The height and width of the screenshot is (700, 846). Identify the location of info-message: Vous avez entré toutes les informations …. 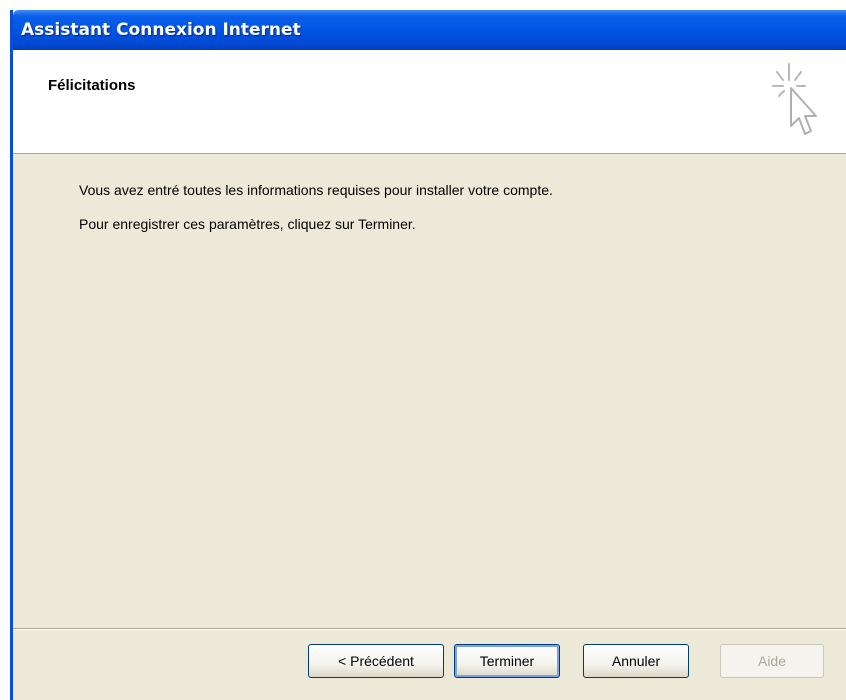
(316, 190).